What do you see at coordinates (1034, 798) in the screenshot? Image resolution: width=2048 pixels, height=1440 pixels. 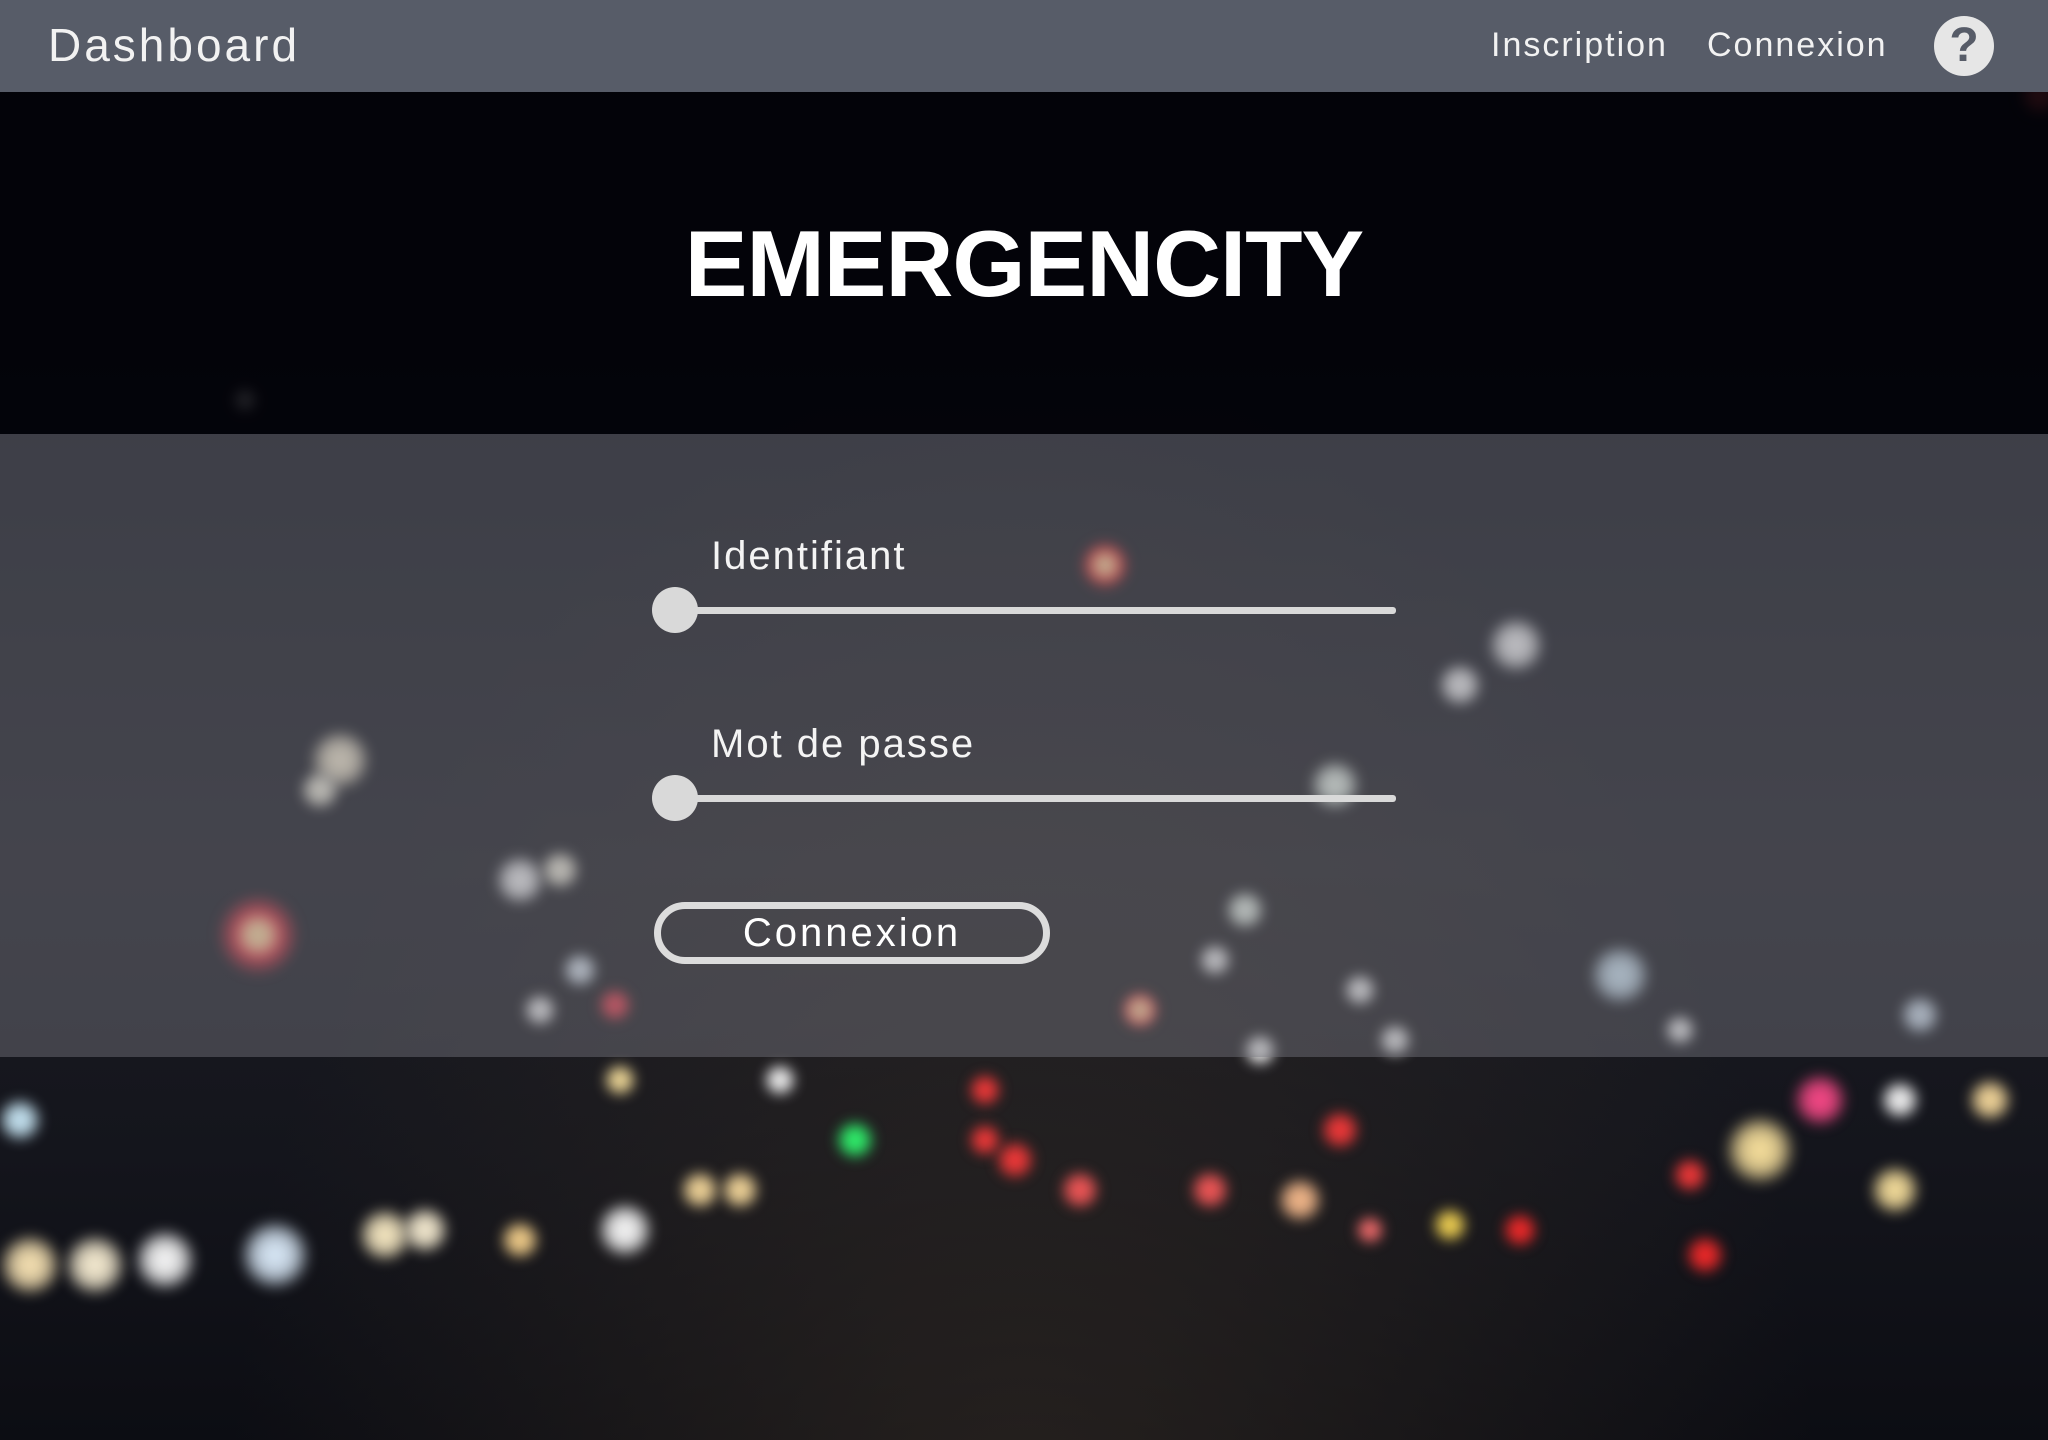 I see `password-field-underline` at bounding box center [1034, 798].